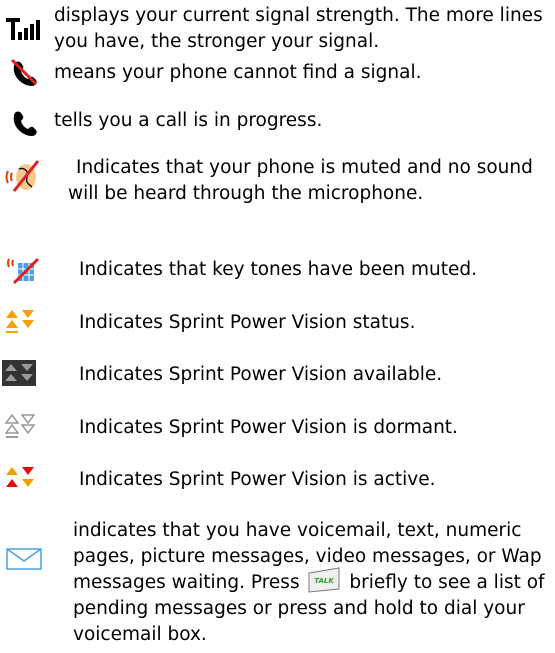 Image resolution: width=555 pixels, height=653 pixels. What do you see at coordinates (22, 176) in the screenshot?
I see `microphone-muted-icon` at bounding box center [22, 176].